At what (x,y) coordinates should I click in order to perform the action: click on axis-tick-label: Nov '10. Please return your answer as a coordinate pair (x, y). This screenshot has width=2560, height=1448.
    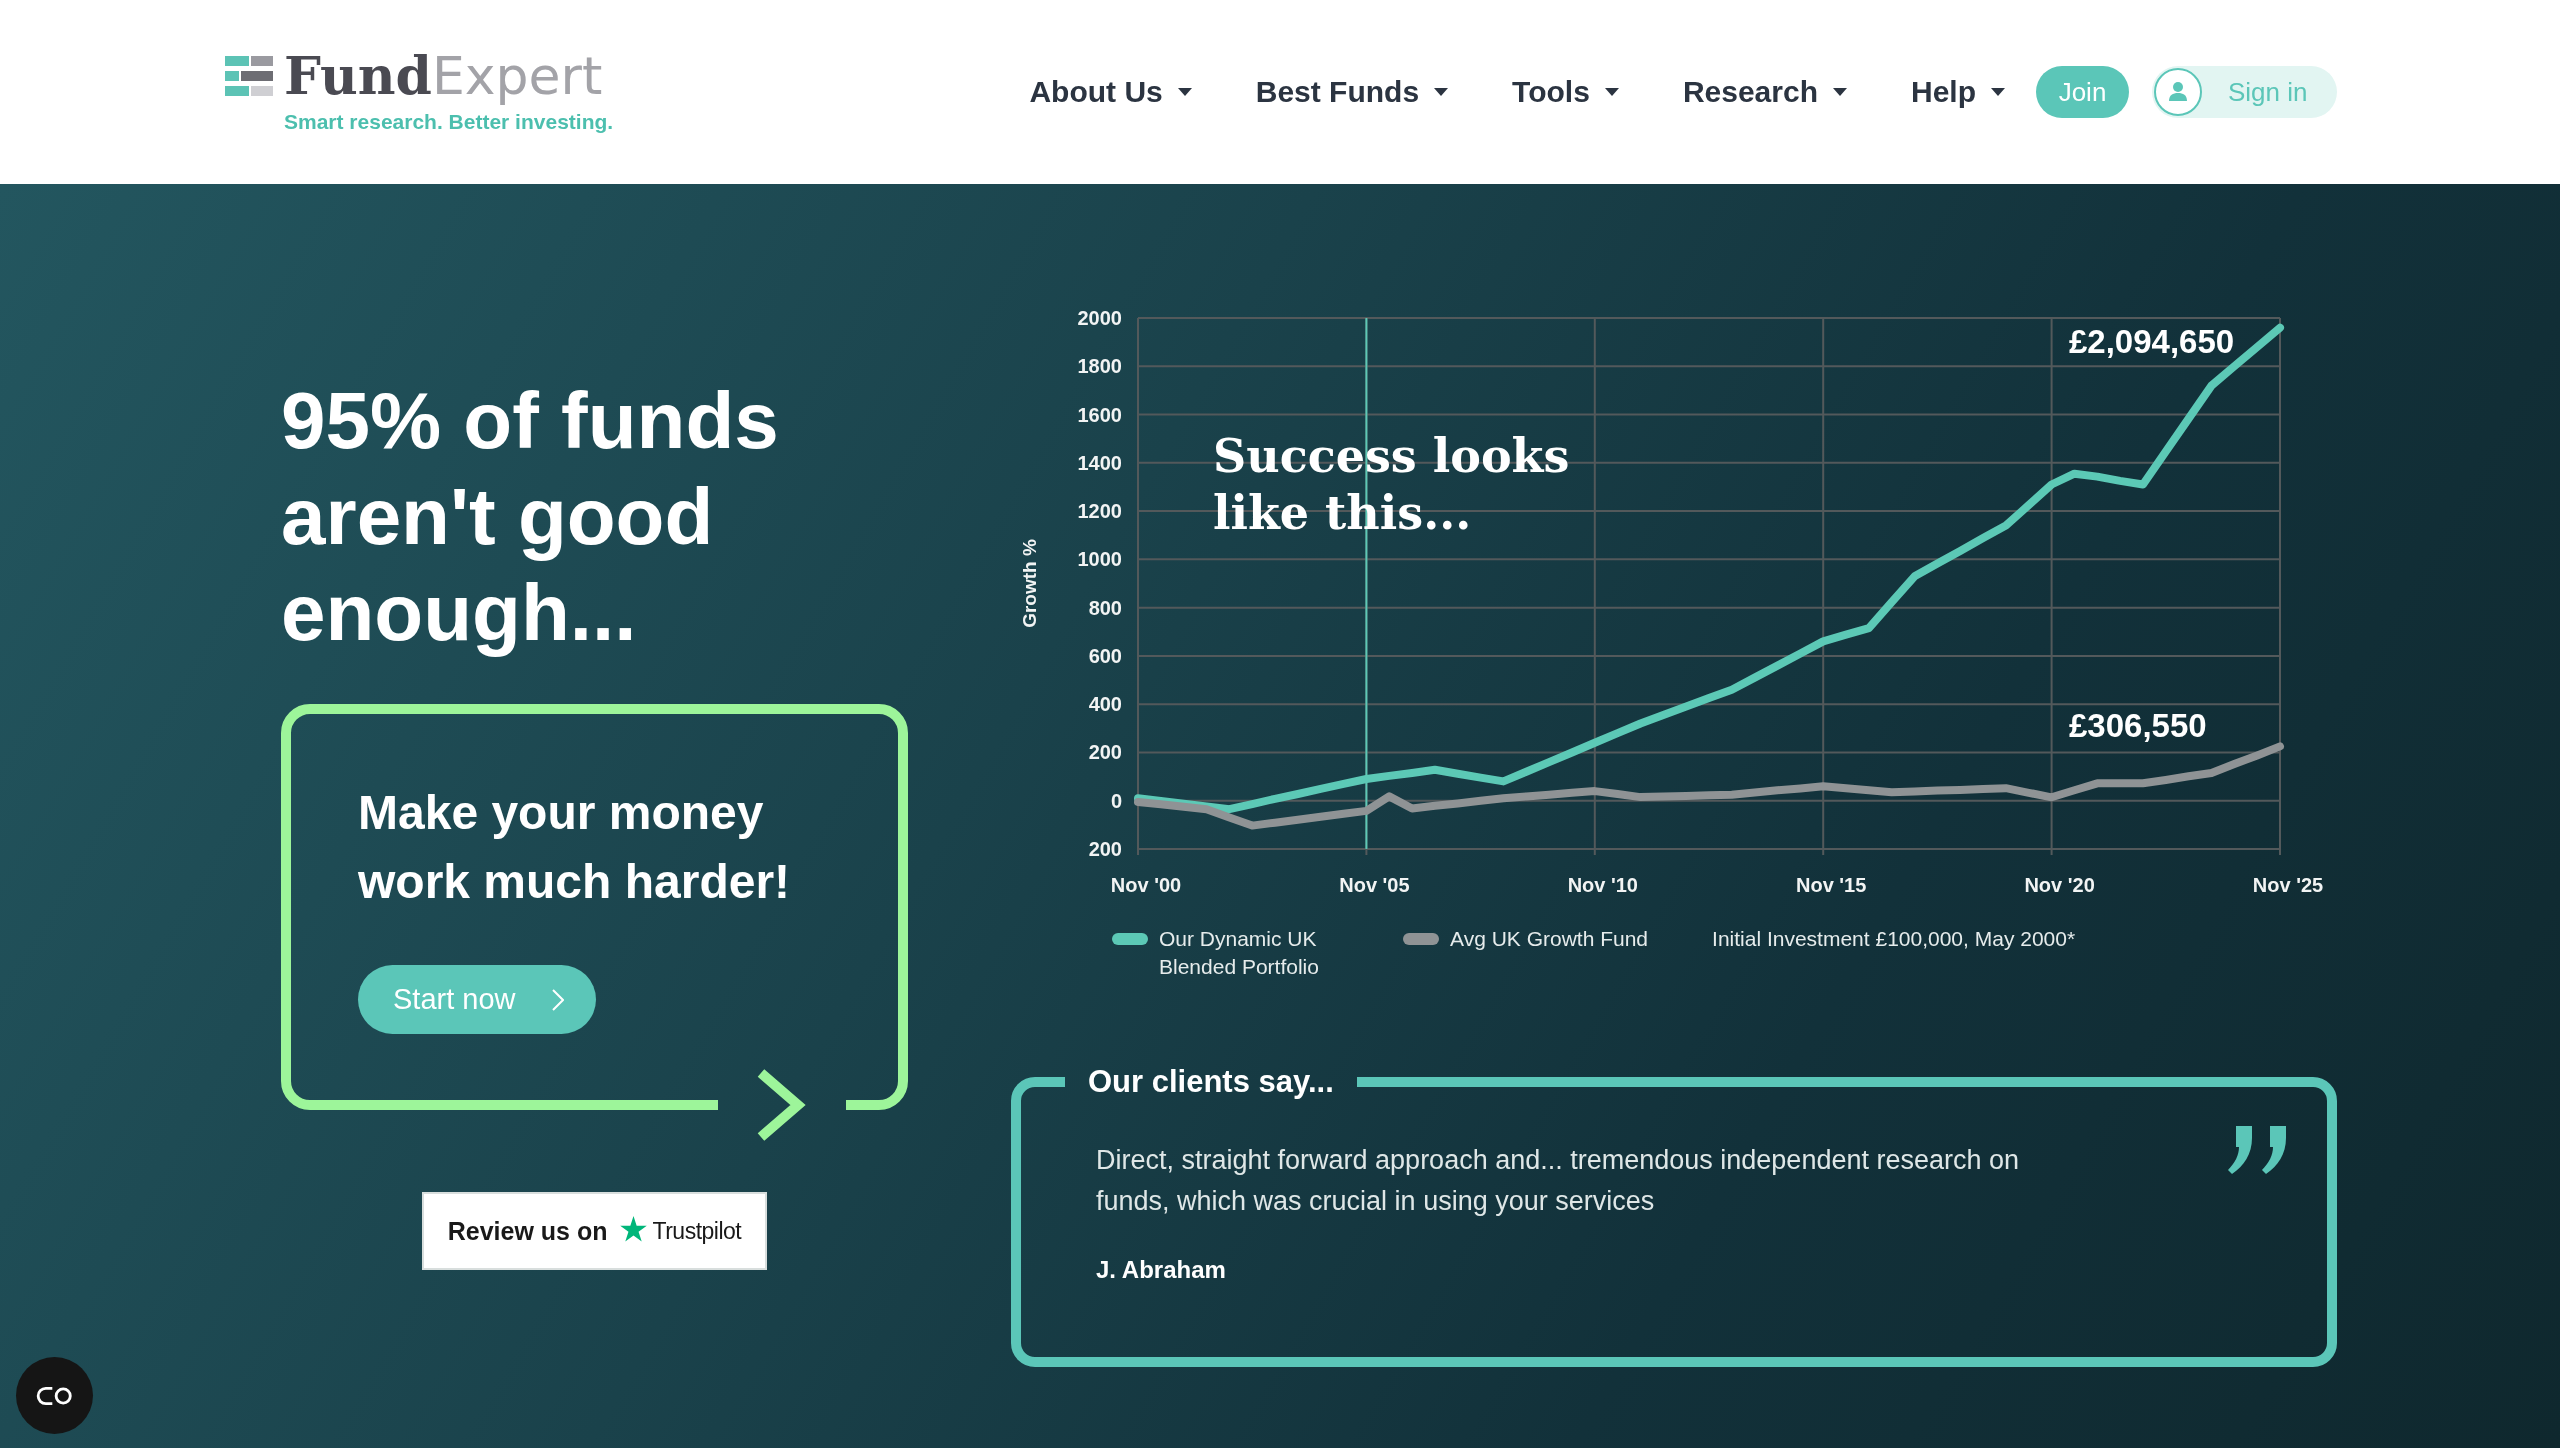
    Looking at the image, I should click on (1602, 885).